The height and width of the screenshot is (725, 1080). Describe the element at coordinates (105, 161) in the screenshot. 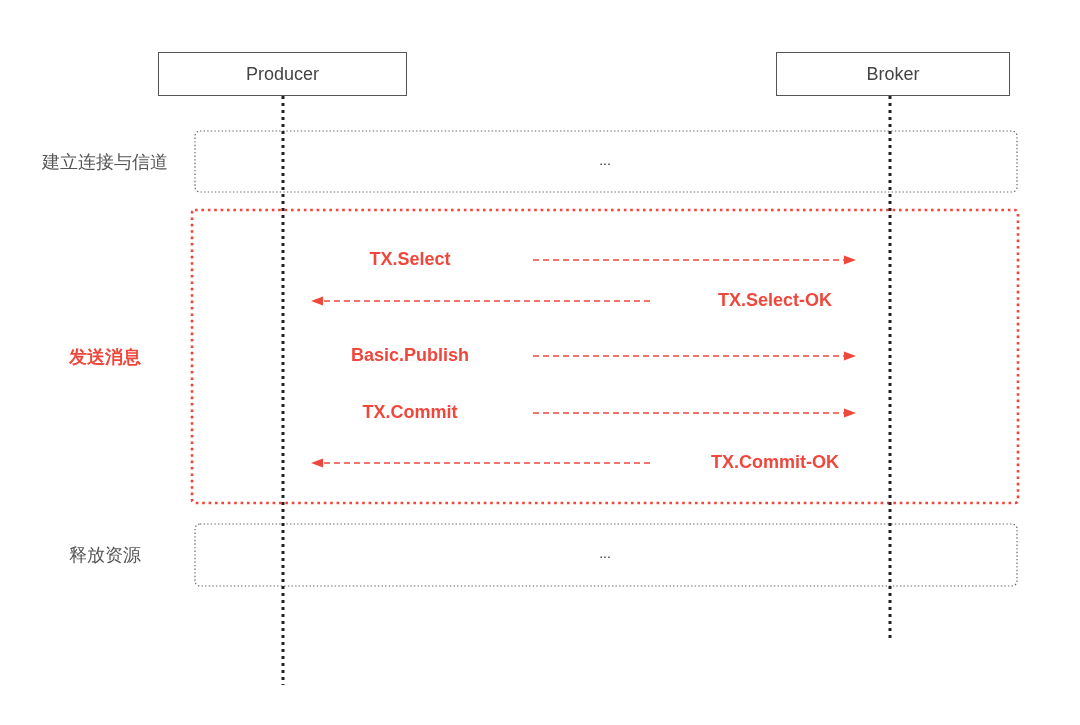

I see `section-label: 建立连接与信道` at that location.